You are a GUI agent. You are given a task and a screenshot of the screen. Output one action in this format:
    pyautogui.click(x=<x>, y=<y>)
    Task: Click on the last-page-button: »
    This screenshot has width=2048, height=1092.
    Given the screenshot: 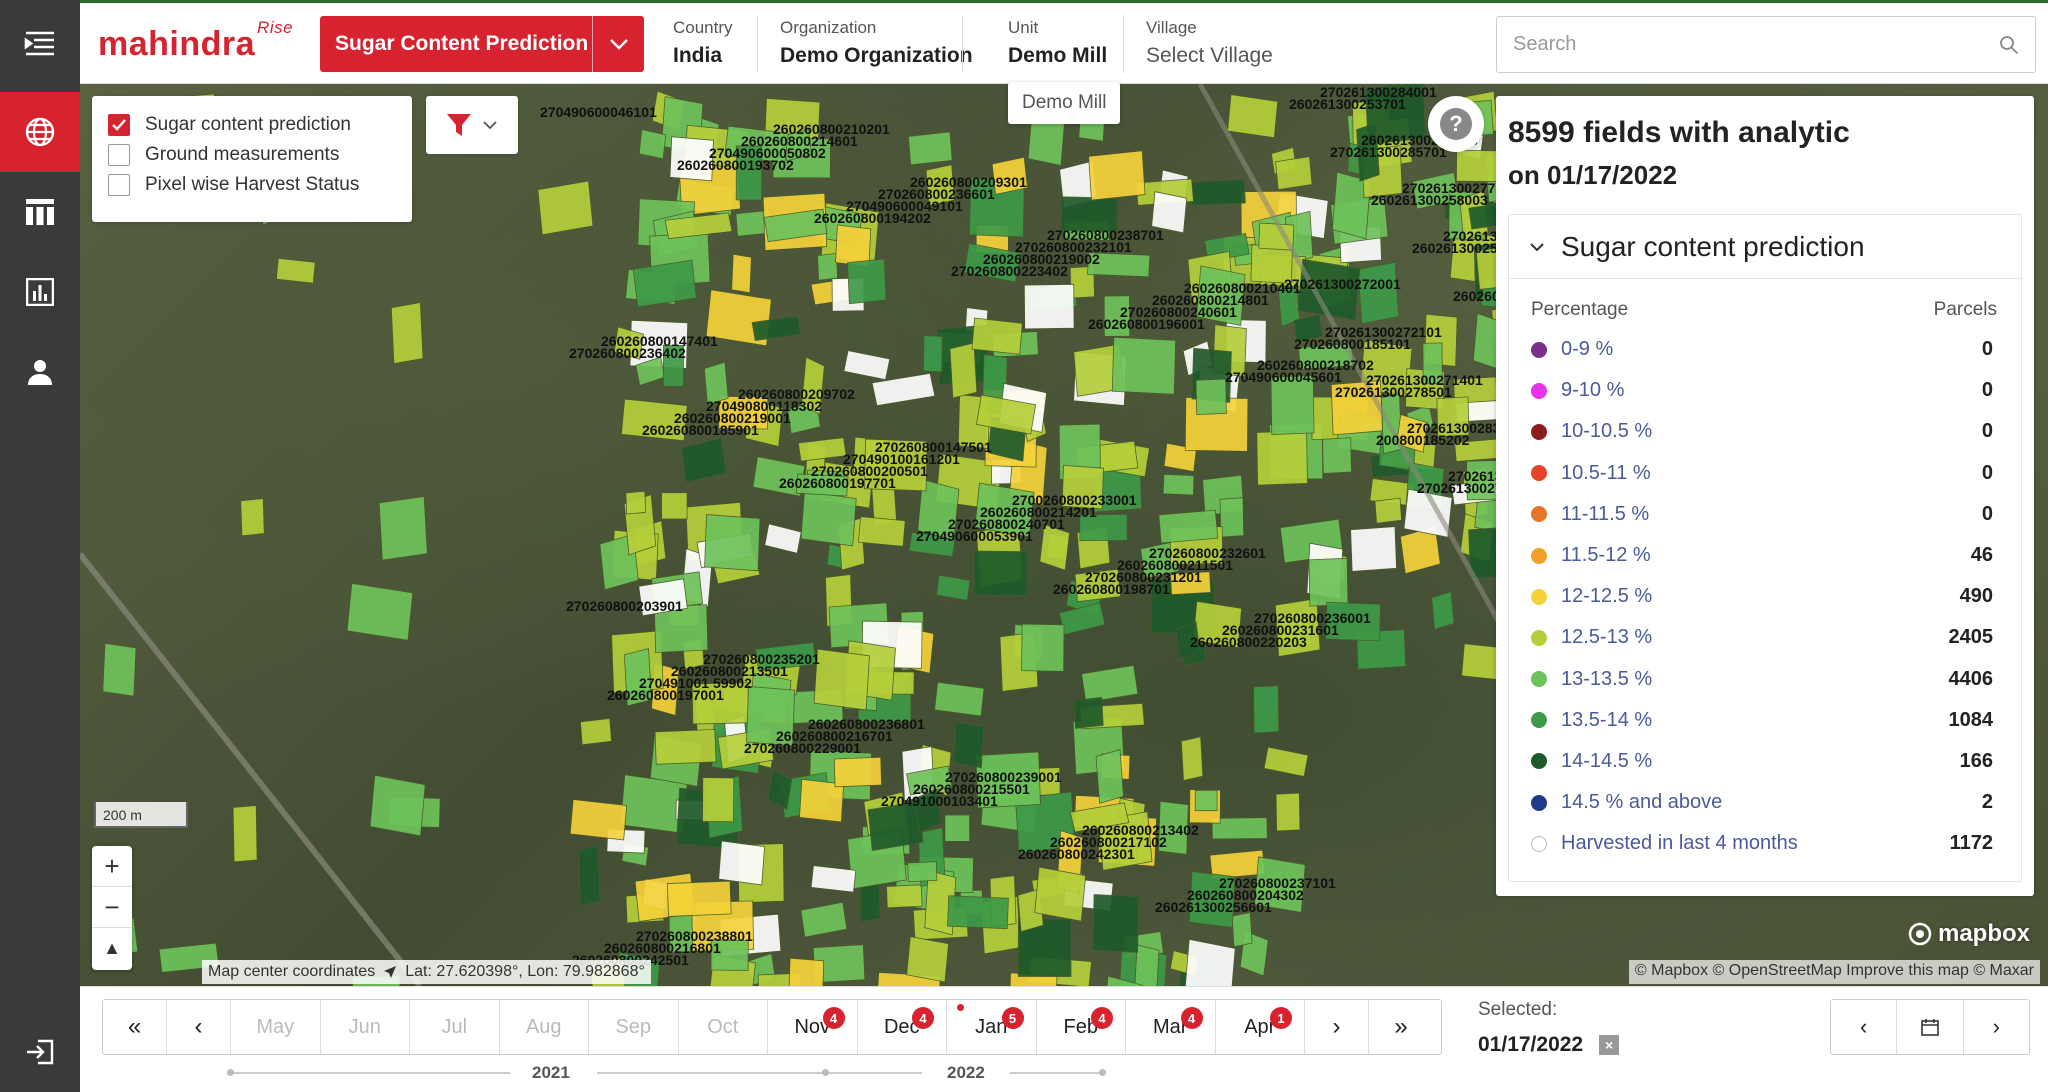 What is the action you would take?
    pyautogui.click(x=1401, y=1027)
    